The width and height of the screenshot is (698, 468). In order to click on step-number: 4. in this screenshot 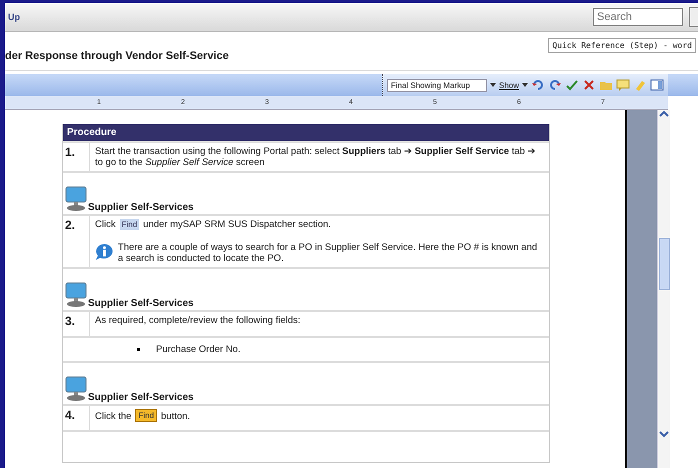, I will do `click(70, 415)`.